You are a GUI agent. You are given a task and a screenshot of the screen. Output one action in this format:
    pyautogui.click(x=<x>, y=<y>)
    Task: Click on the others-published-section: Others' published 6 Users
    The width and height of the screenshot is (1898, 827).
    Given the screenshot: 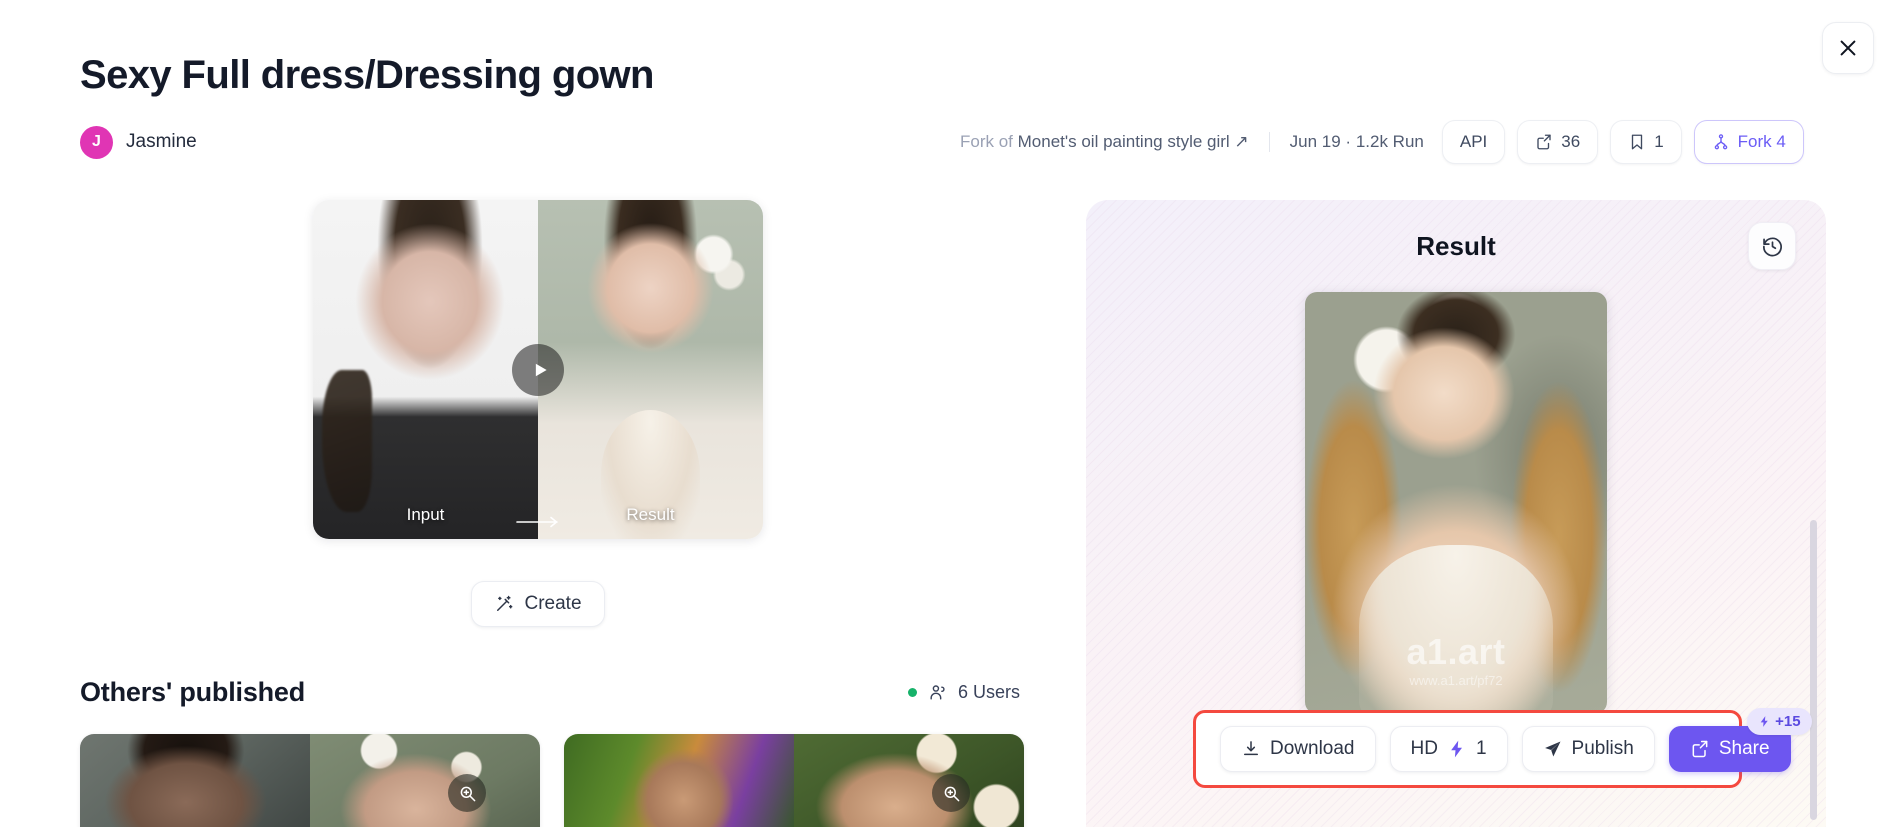 What is the action you would take?
    pyautogui.click(x=553, y=752)
    